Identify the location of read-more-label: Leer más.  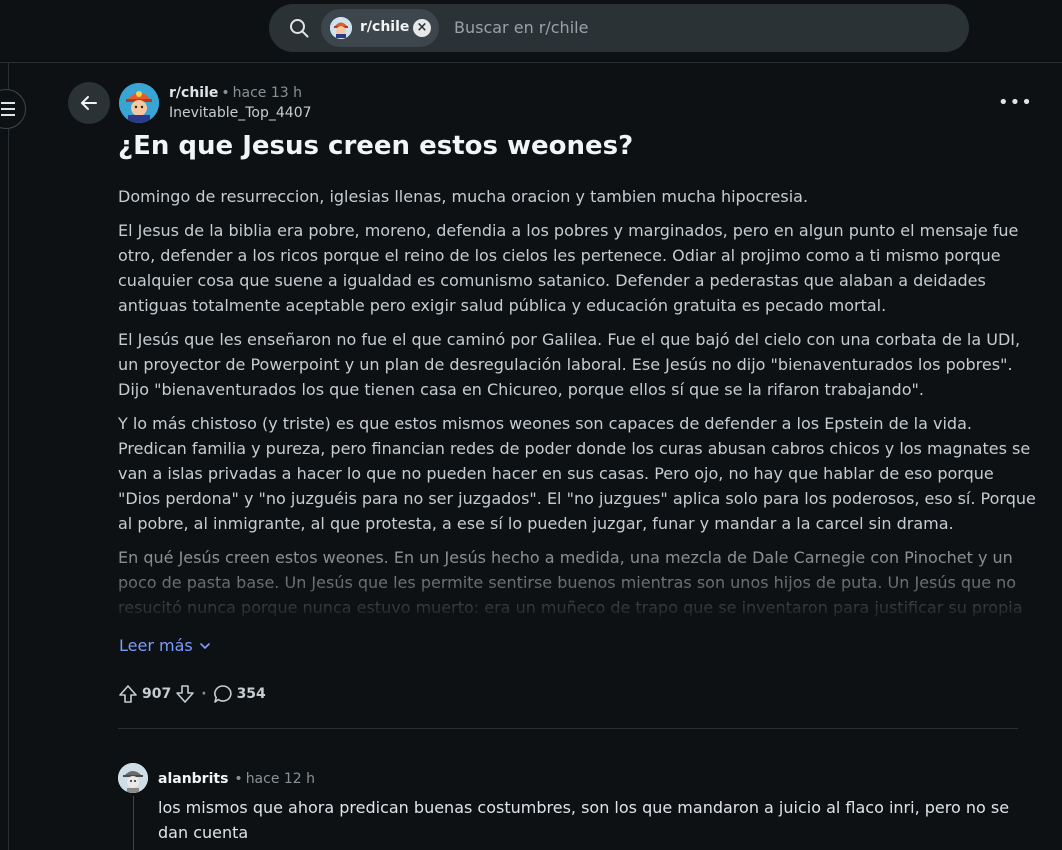
(156, 645).